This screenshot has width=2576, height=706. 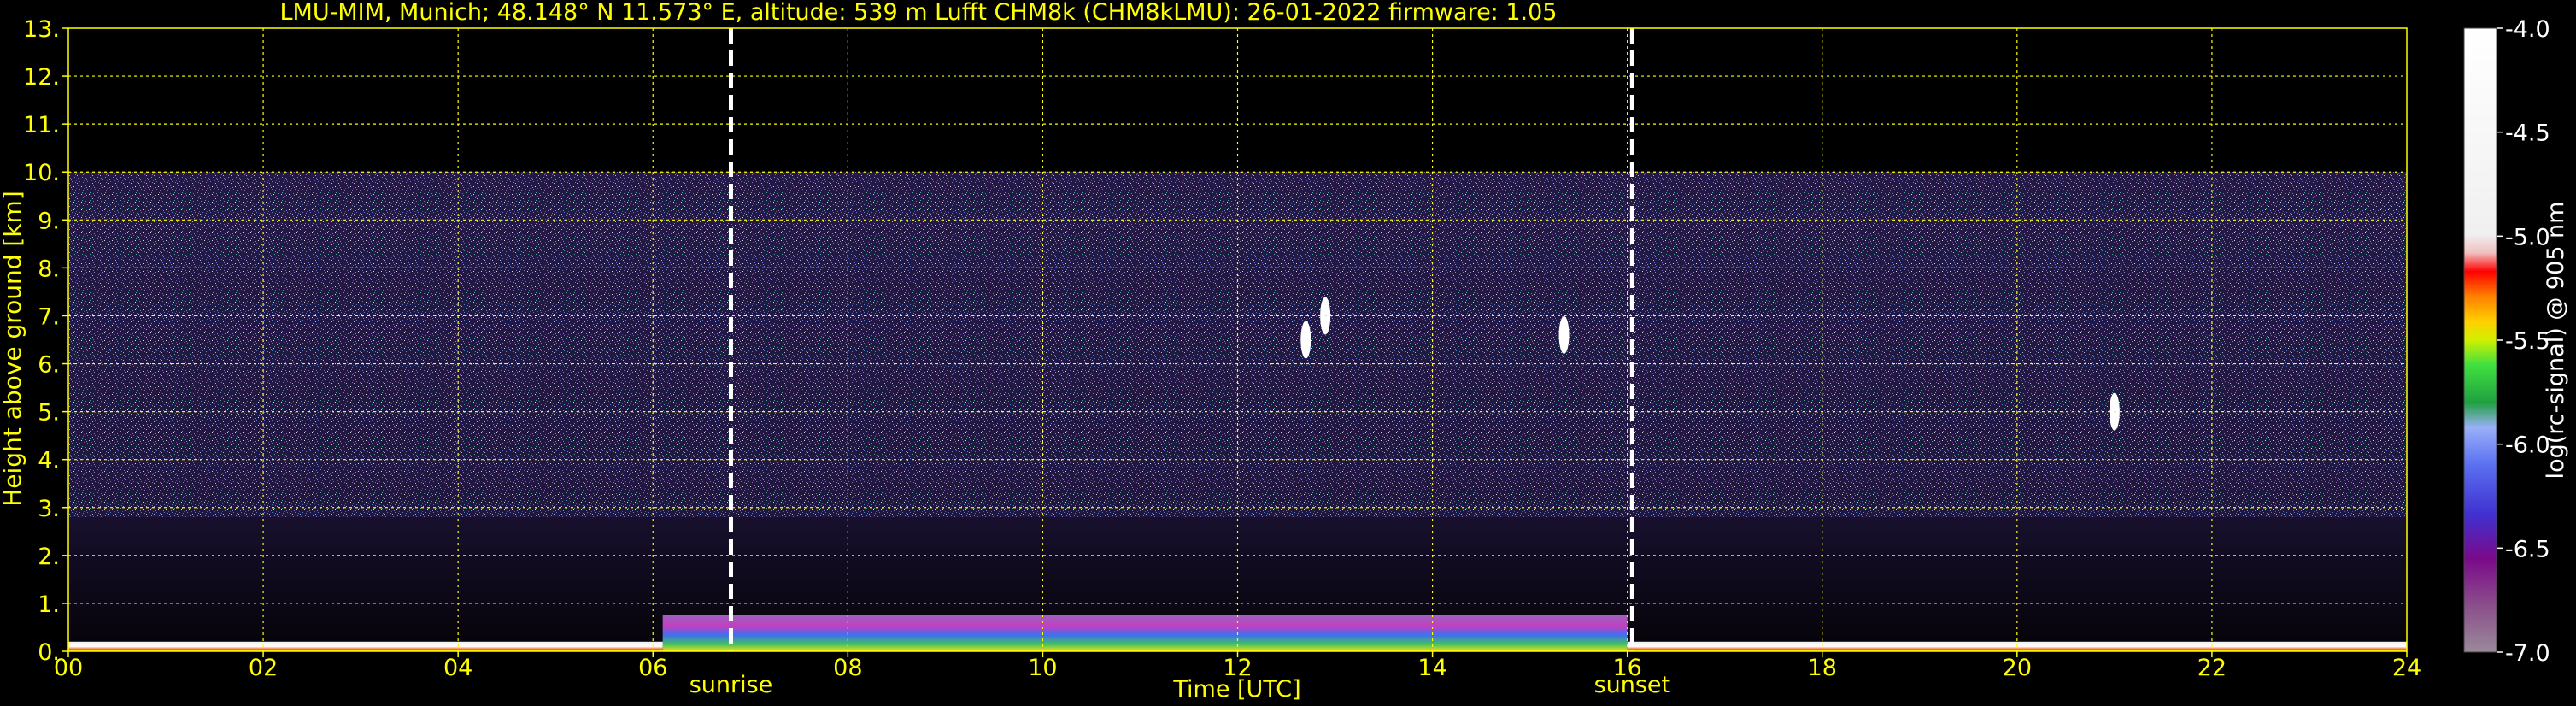 What do you see at coordinates (652, 668) in the screenshot?
I see `x-tick-label: 06` at bounding box center [652, 668].